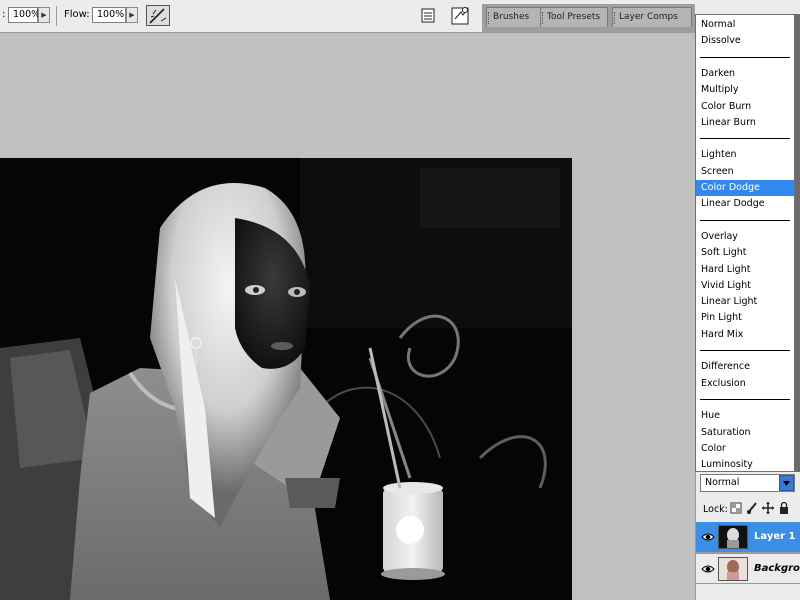  Describe the element at coordinates (745, 318) in the screenshot. I see `blend-option-pin-light: Pin Light` at that location.